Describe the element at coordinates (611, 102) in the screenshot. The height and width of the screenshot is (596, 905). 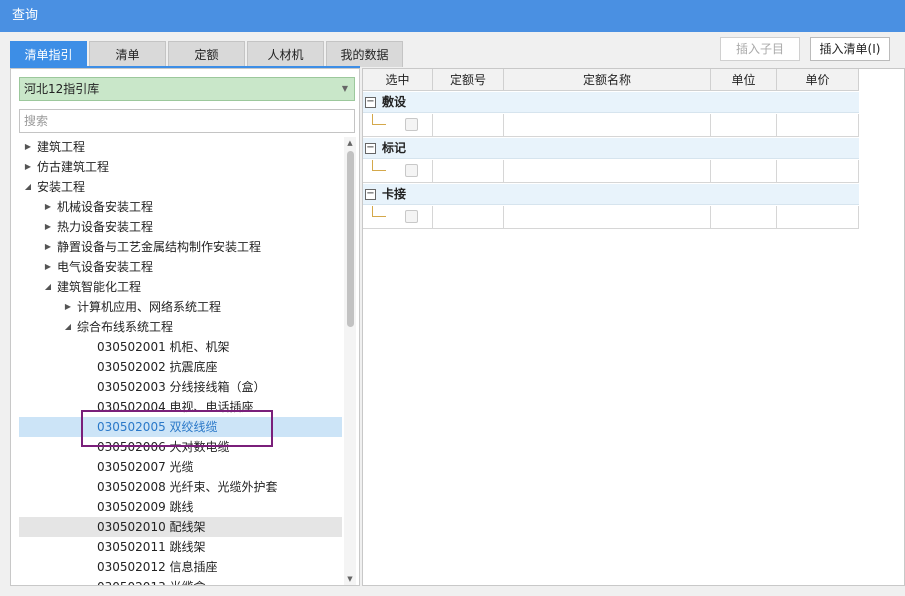
I see `grid-group-row: − 敷设` at that location.